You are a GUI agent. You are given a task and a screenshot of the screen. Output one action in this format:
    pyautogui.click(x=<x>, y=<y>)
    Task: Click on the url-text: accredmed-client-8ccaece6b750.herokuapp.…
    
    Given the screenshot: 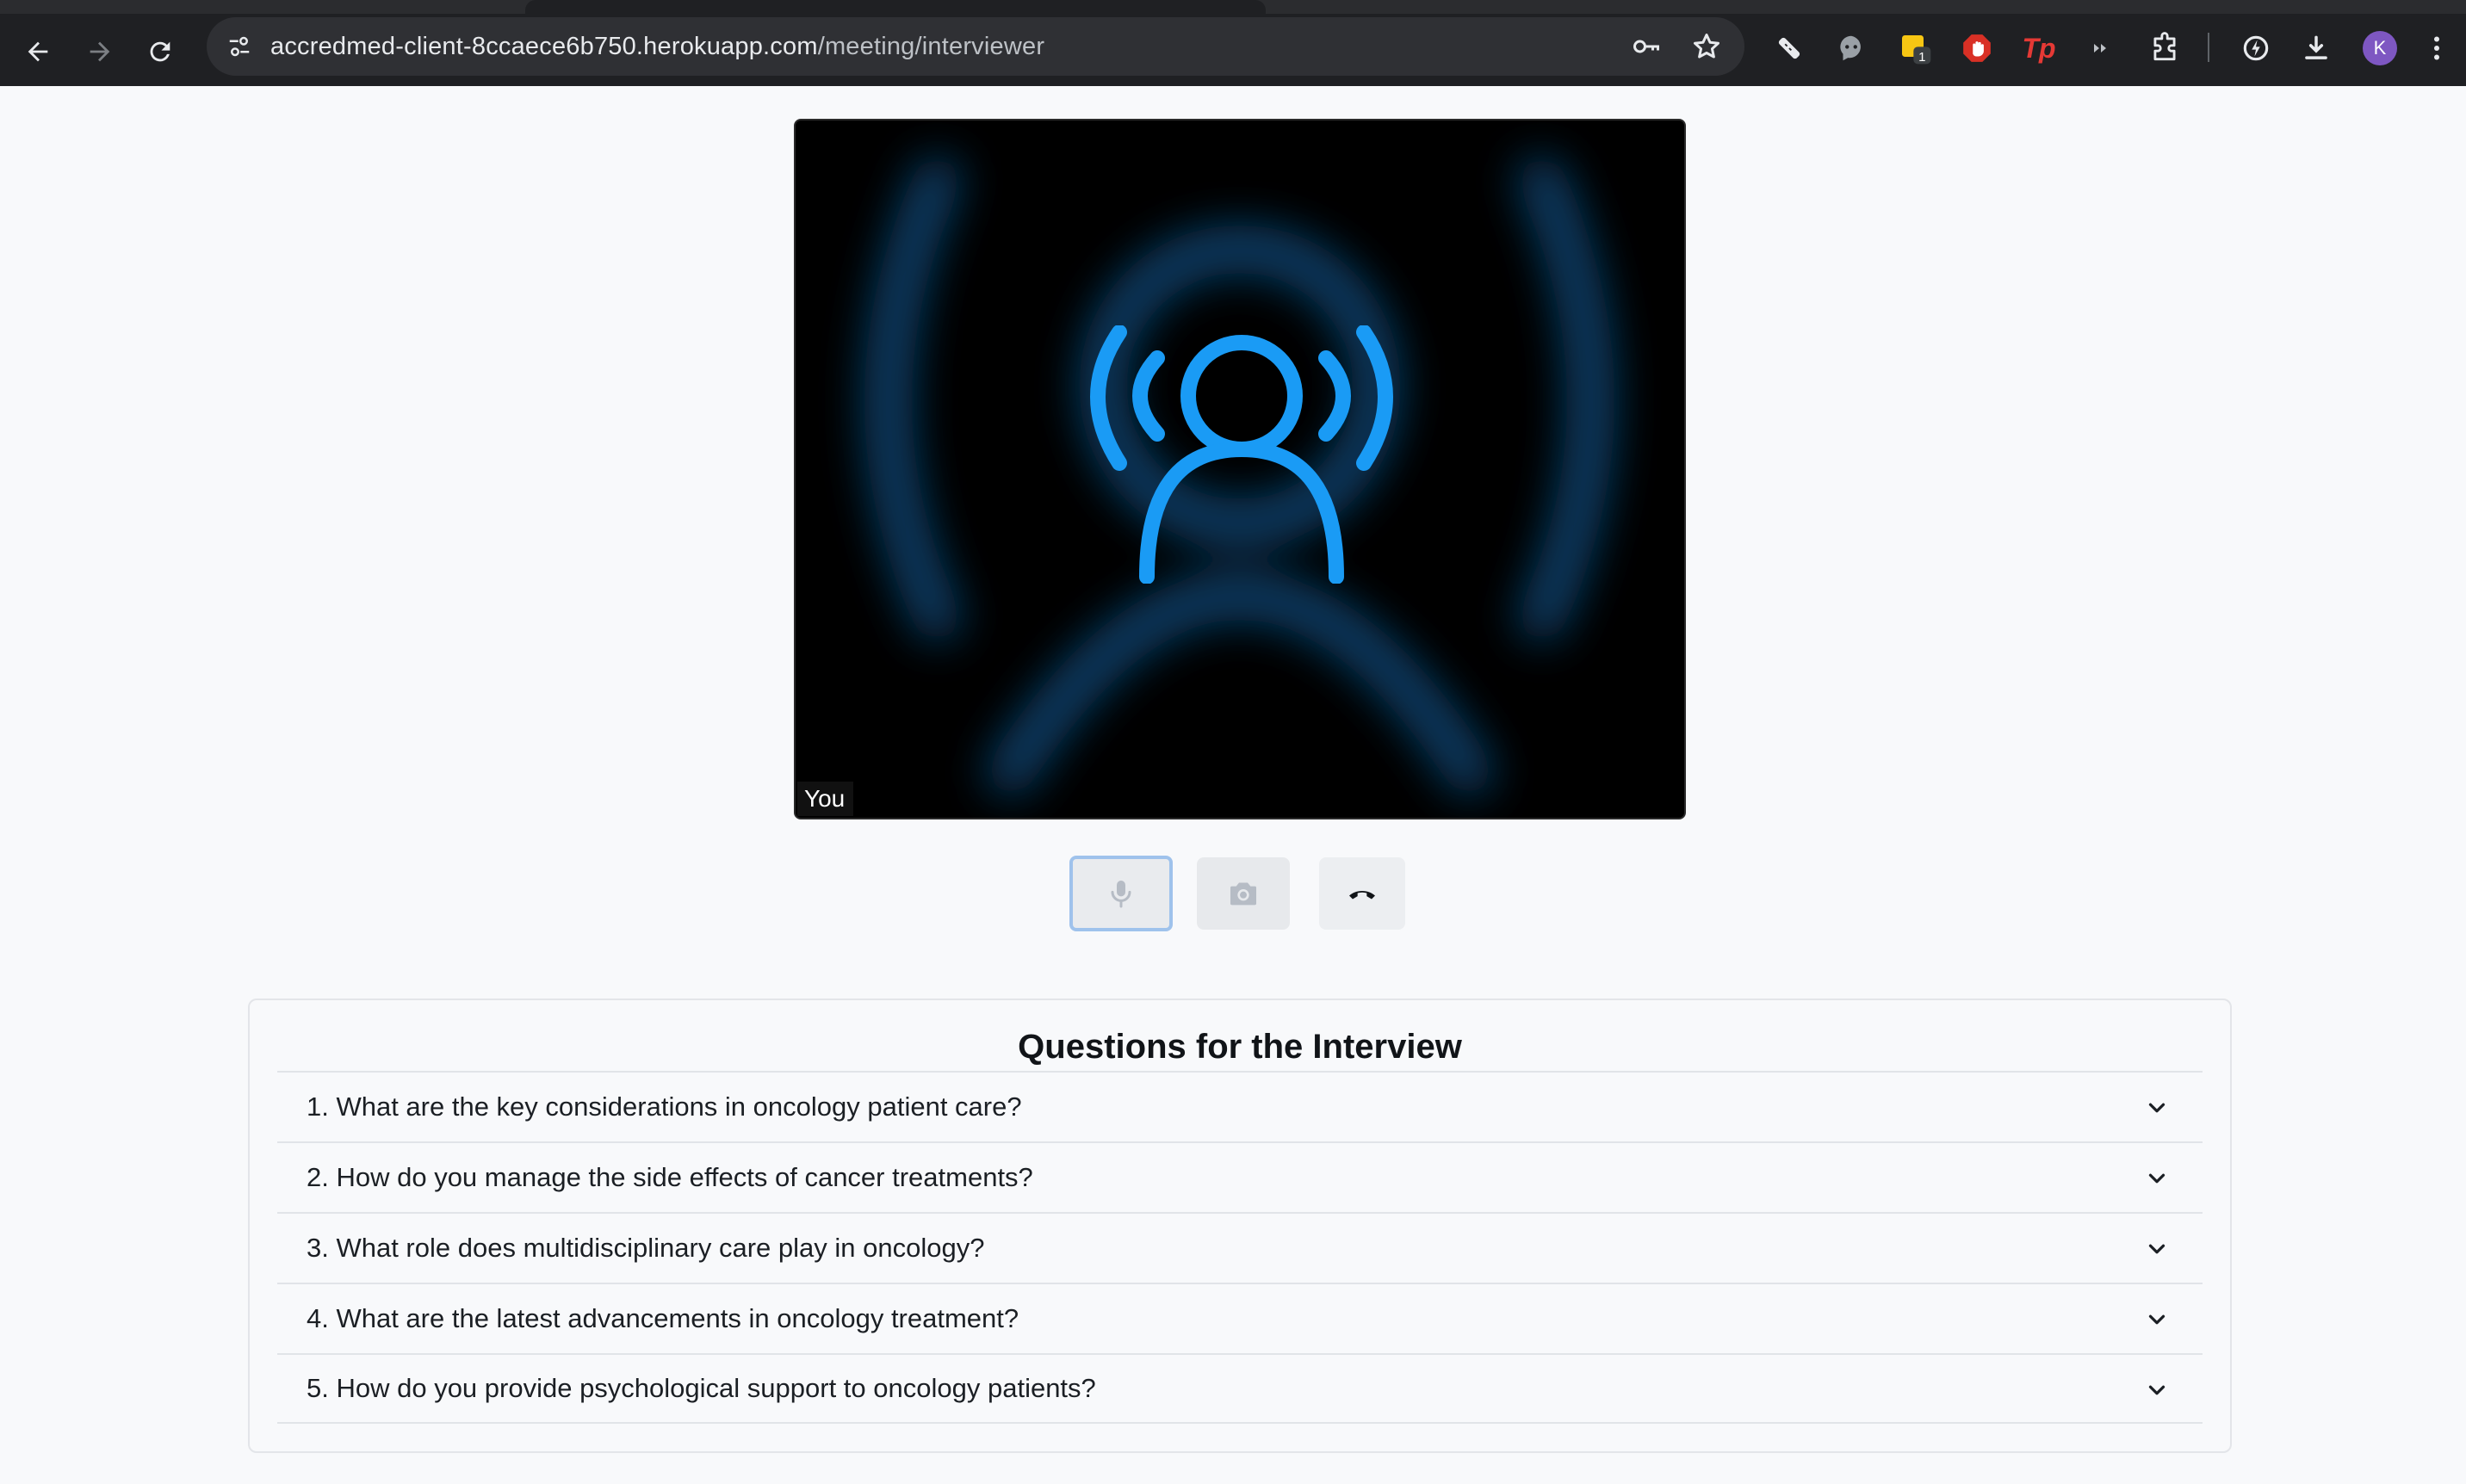 What is the action you would take?
    pyautogui.click(x=657, y=47)
    